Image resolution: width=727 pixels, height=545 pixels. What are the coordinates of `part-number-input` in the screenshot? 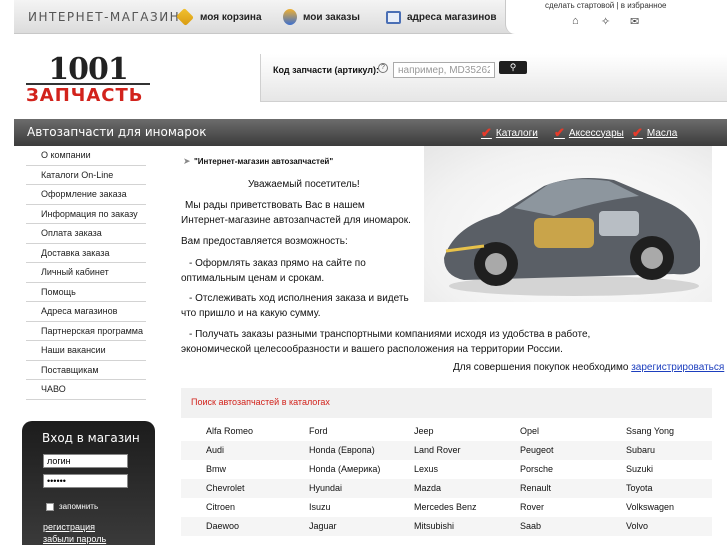 It's located at (444, 70).